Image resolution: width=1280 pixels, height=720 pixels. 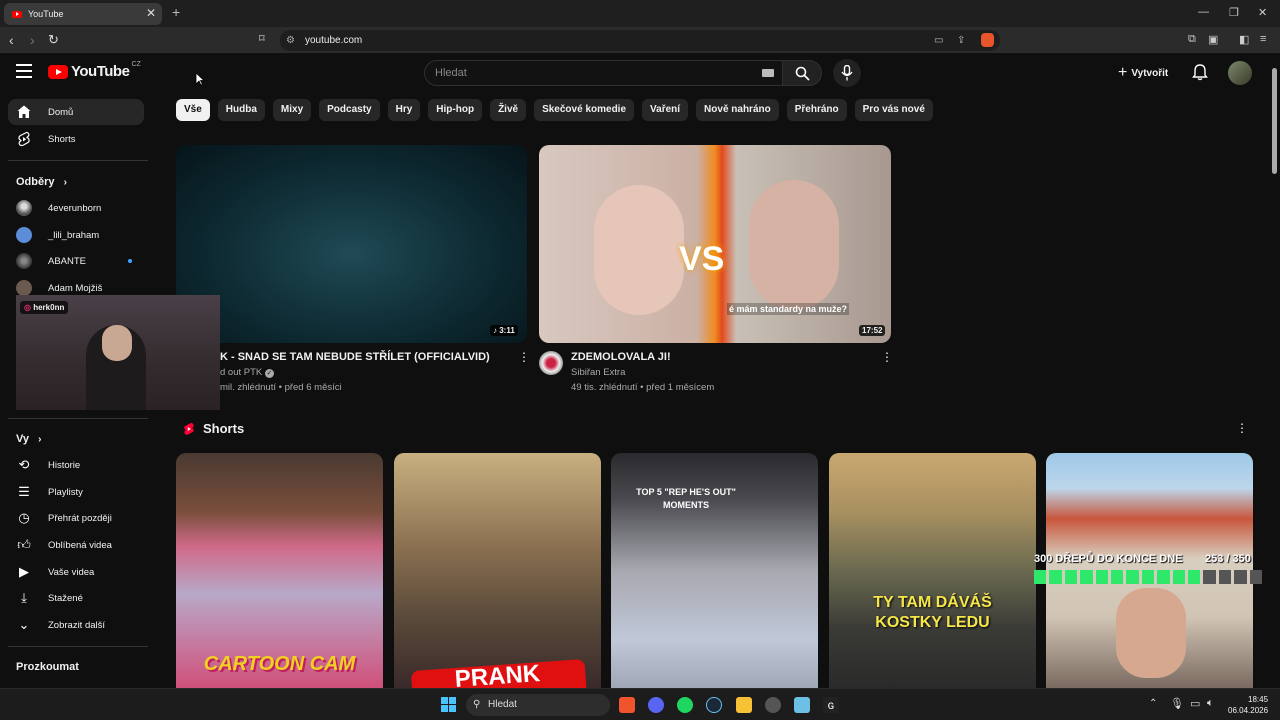 What do you see at coordinates (714, 570) in the screenshot?
I see `short-item: TOP 5 "REP HE'S OUT" MOMENTS` at bounding box center [714, 570].